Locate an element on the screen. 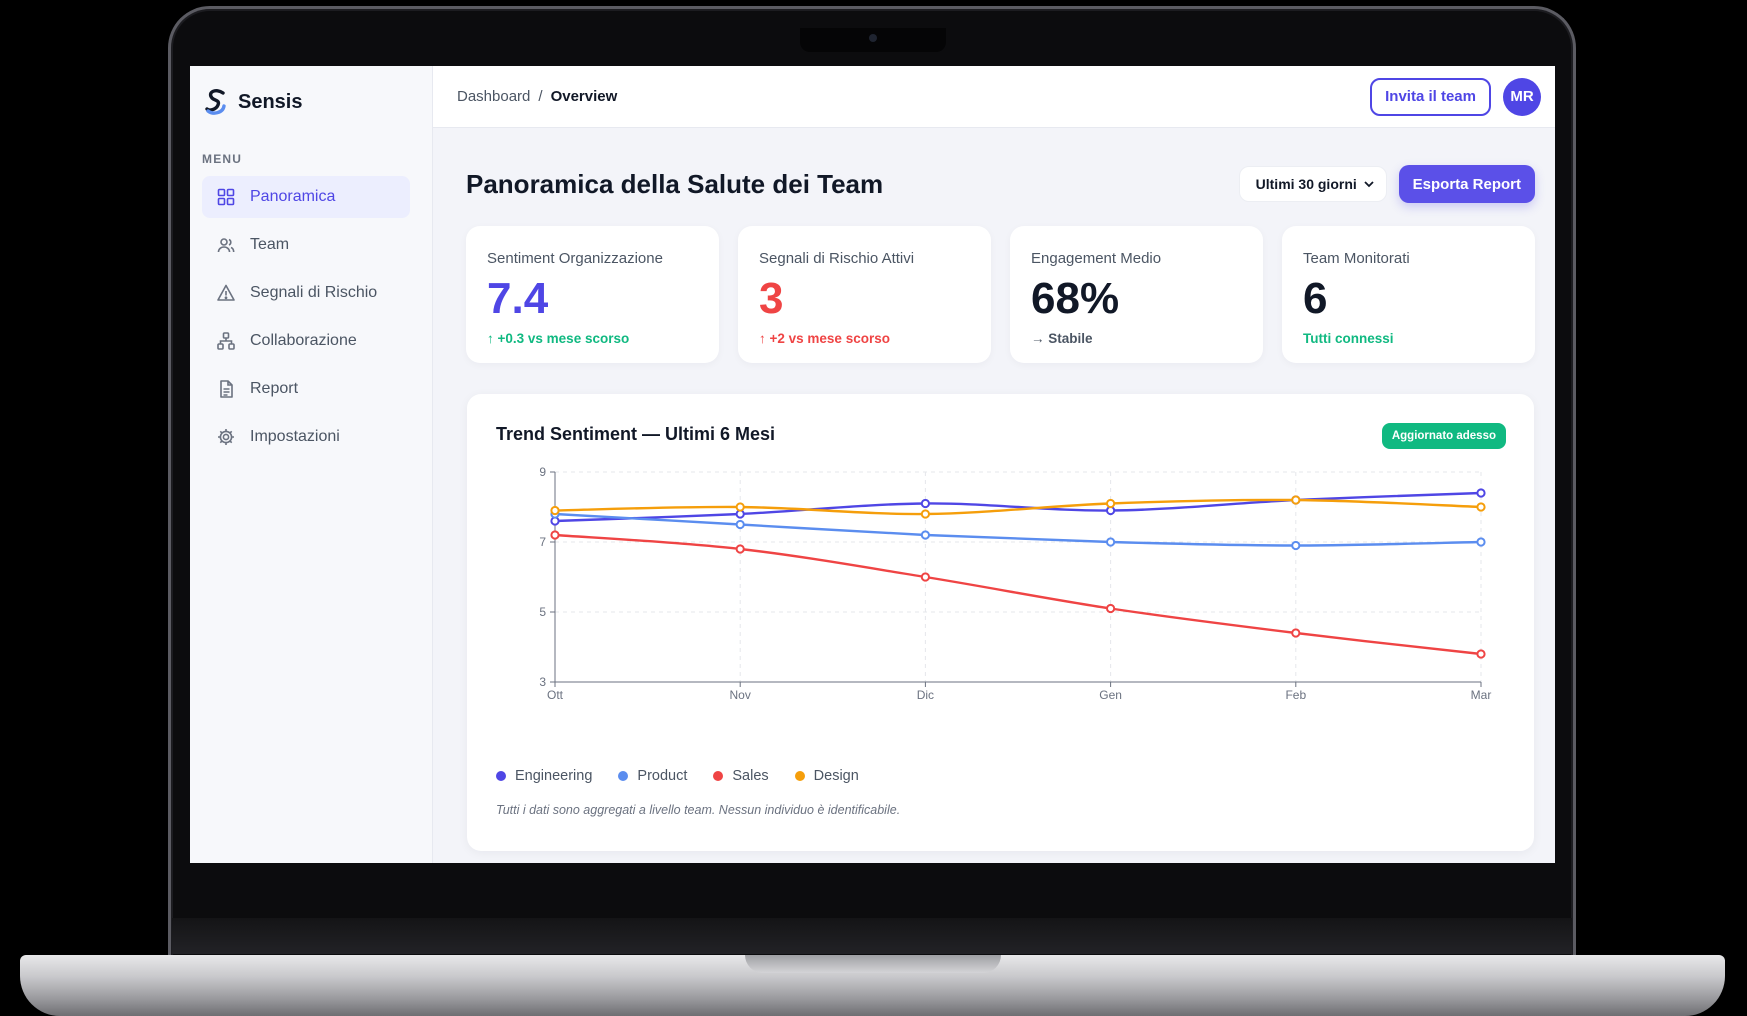 This screenshot has height=1016, width=1747. y-tick-label: 3 is located at coordinates (542, 682).